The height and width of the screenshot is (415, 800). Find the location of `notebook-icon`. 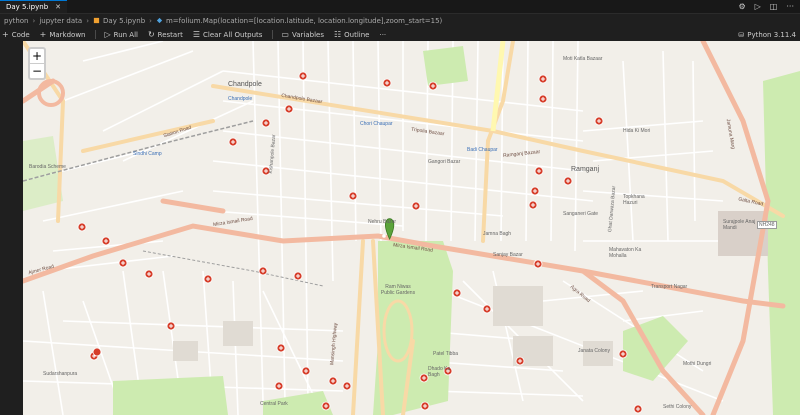

notebook-icon is located at coordinates (96, 20).